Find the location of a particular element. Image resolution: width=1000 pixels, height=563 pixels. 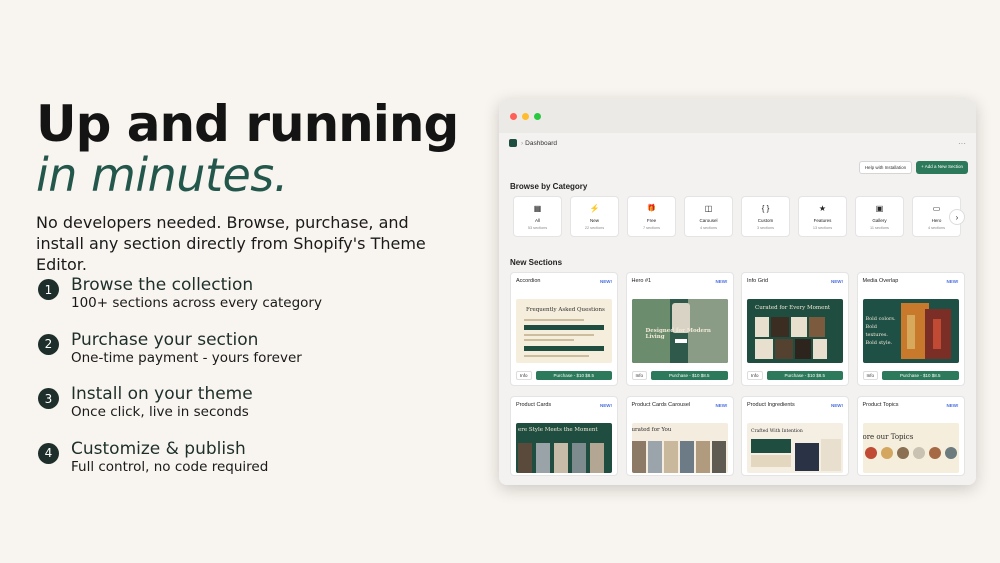

card-title: Media Overlap is located at coordinates (880, 281).